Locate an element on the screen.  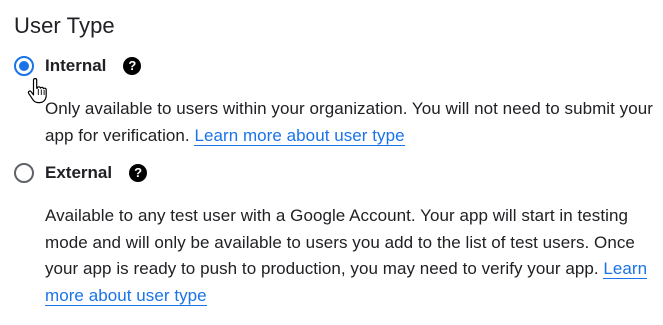
option-internal-label: Internal is located at coordinates (75, 66).